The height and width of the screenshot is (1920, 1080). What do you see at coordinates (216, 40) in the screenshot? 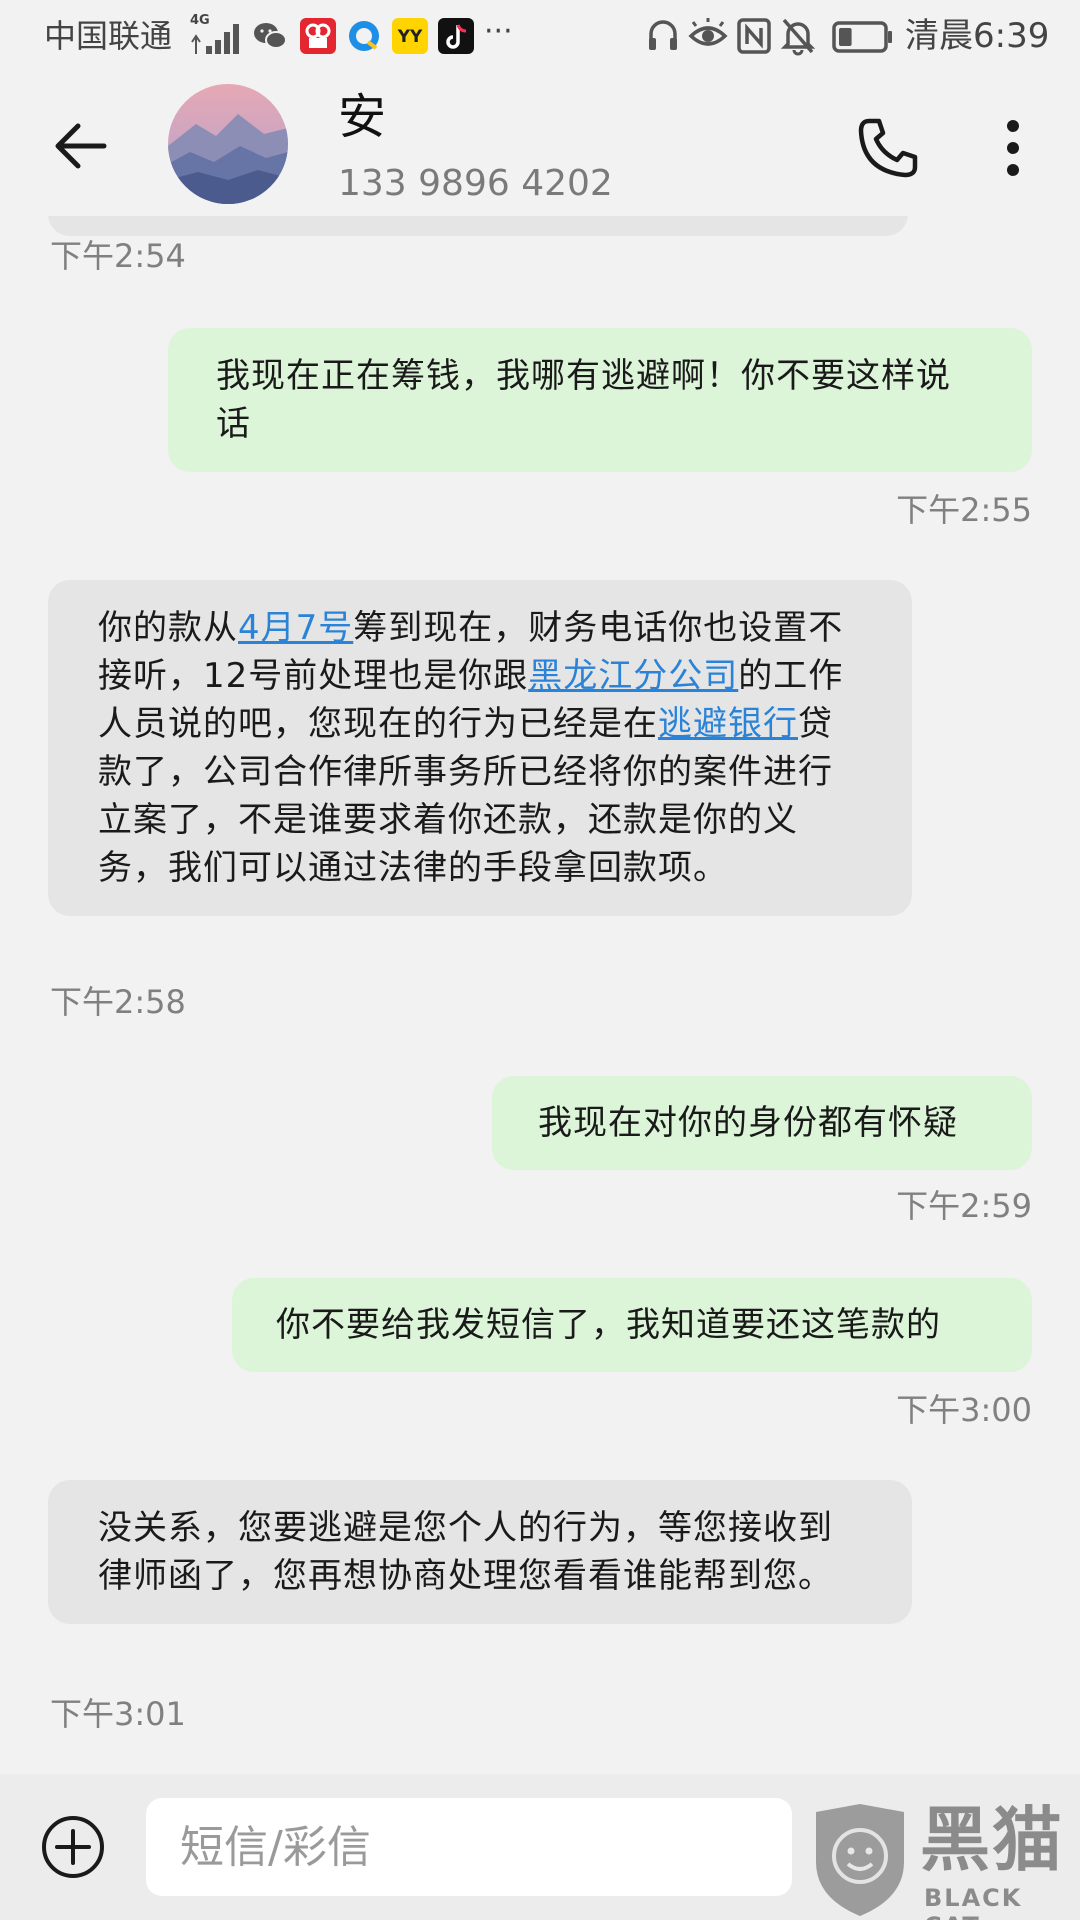
I see `signal-icon` at bounding box center [216, 40].